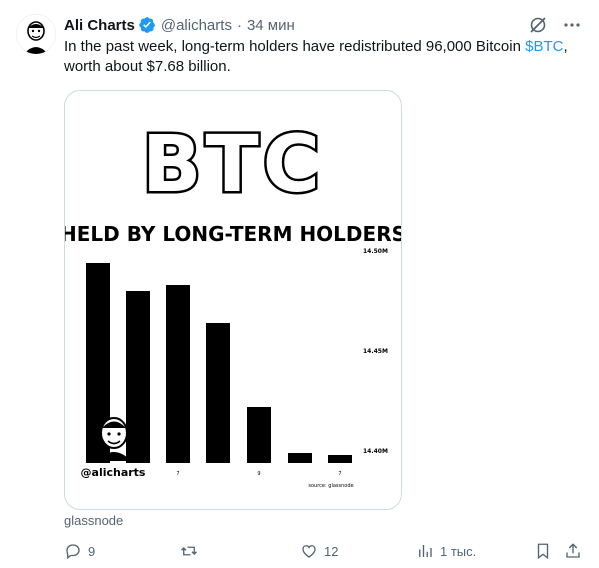 The image size is (599, 568). I want to click on tweet-header: Ali Charts @alicharts · 34 мин, so click(325, 25).